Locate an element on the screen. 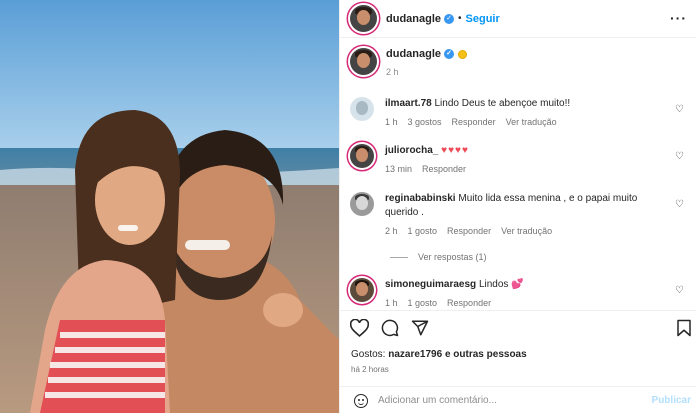 The height and width of the screenshot is (413, 696). comment-input is located at coordinates (508, 400).